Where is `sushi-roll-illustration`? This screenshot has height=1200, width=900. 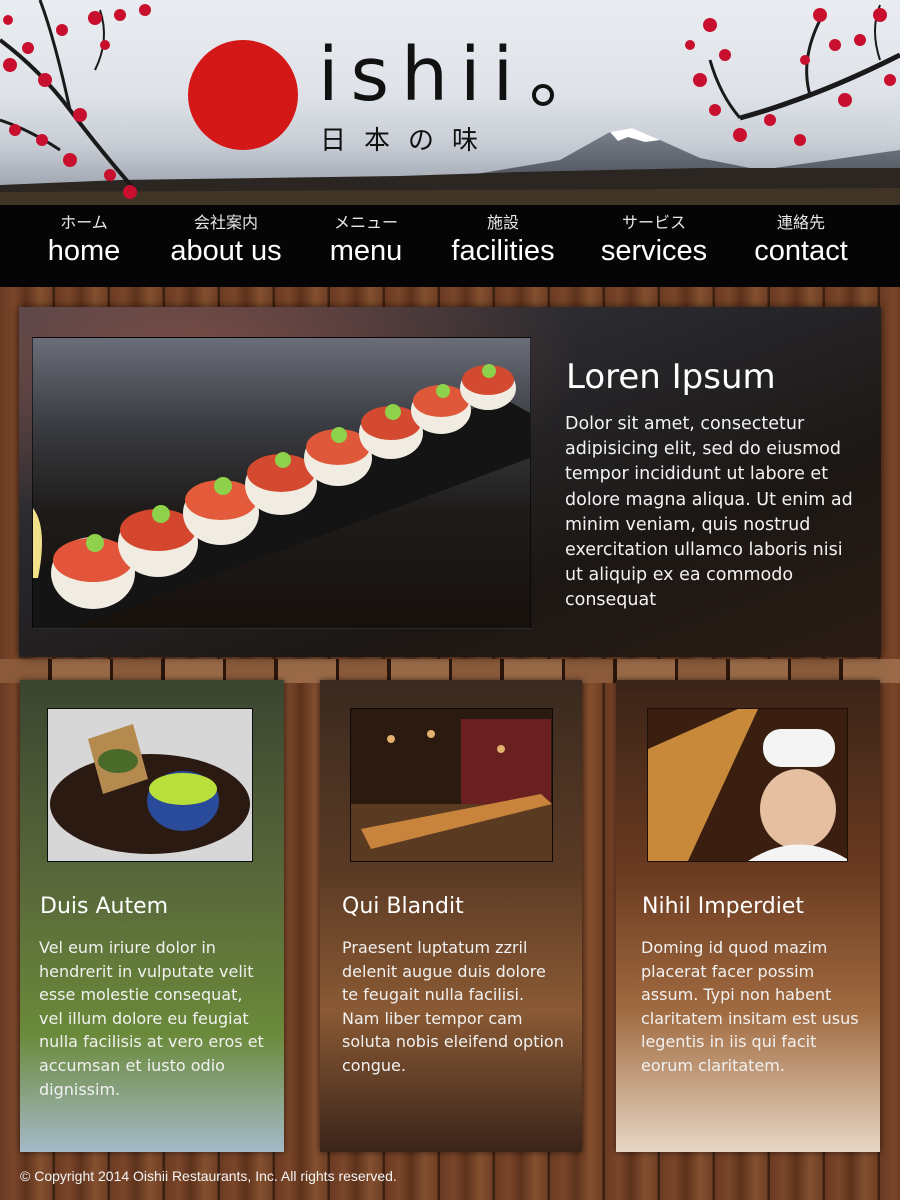
sushi-roll-illustration is located at coordinates (281, 496).